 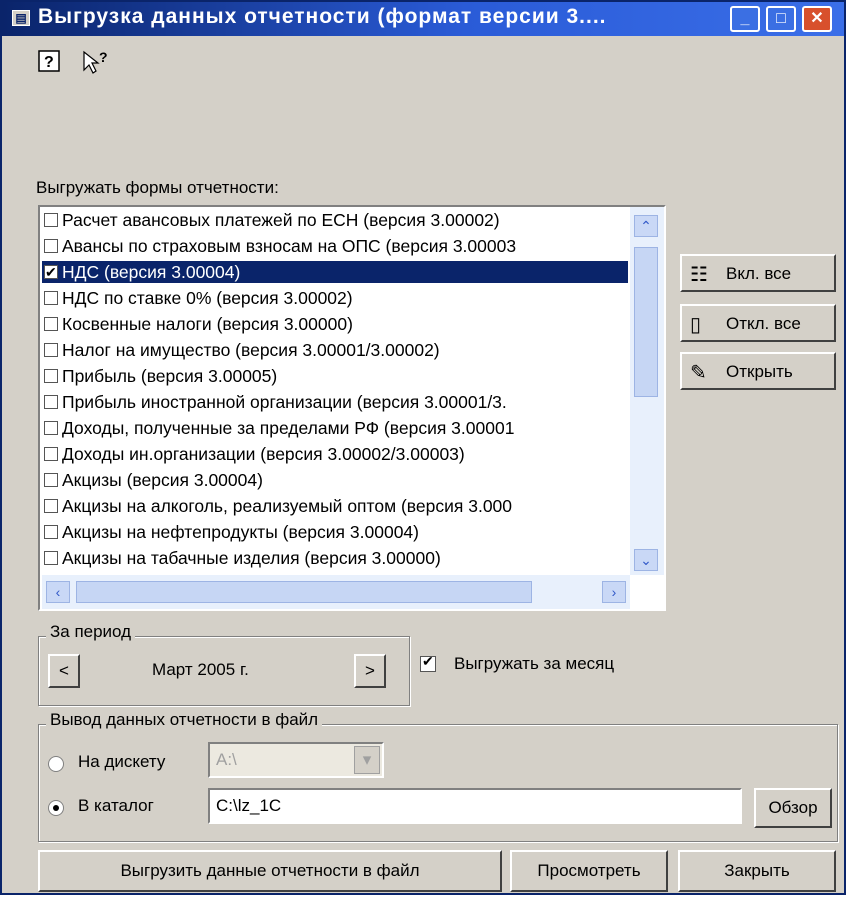 What do you see at coordinates (97, 65) in the screenshot?
I see `context-help-icon: ?` at bounding box center [97, 65].